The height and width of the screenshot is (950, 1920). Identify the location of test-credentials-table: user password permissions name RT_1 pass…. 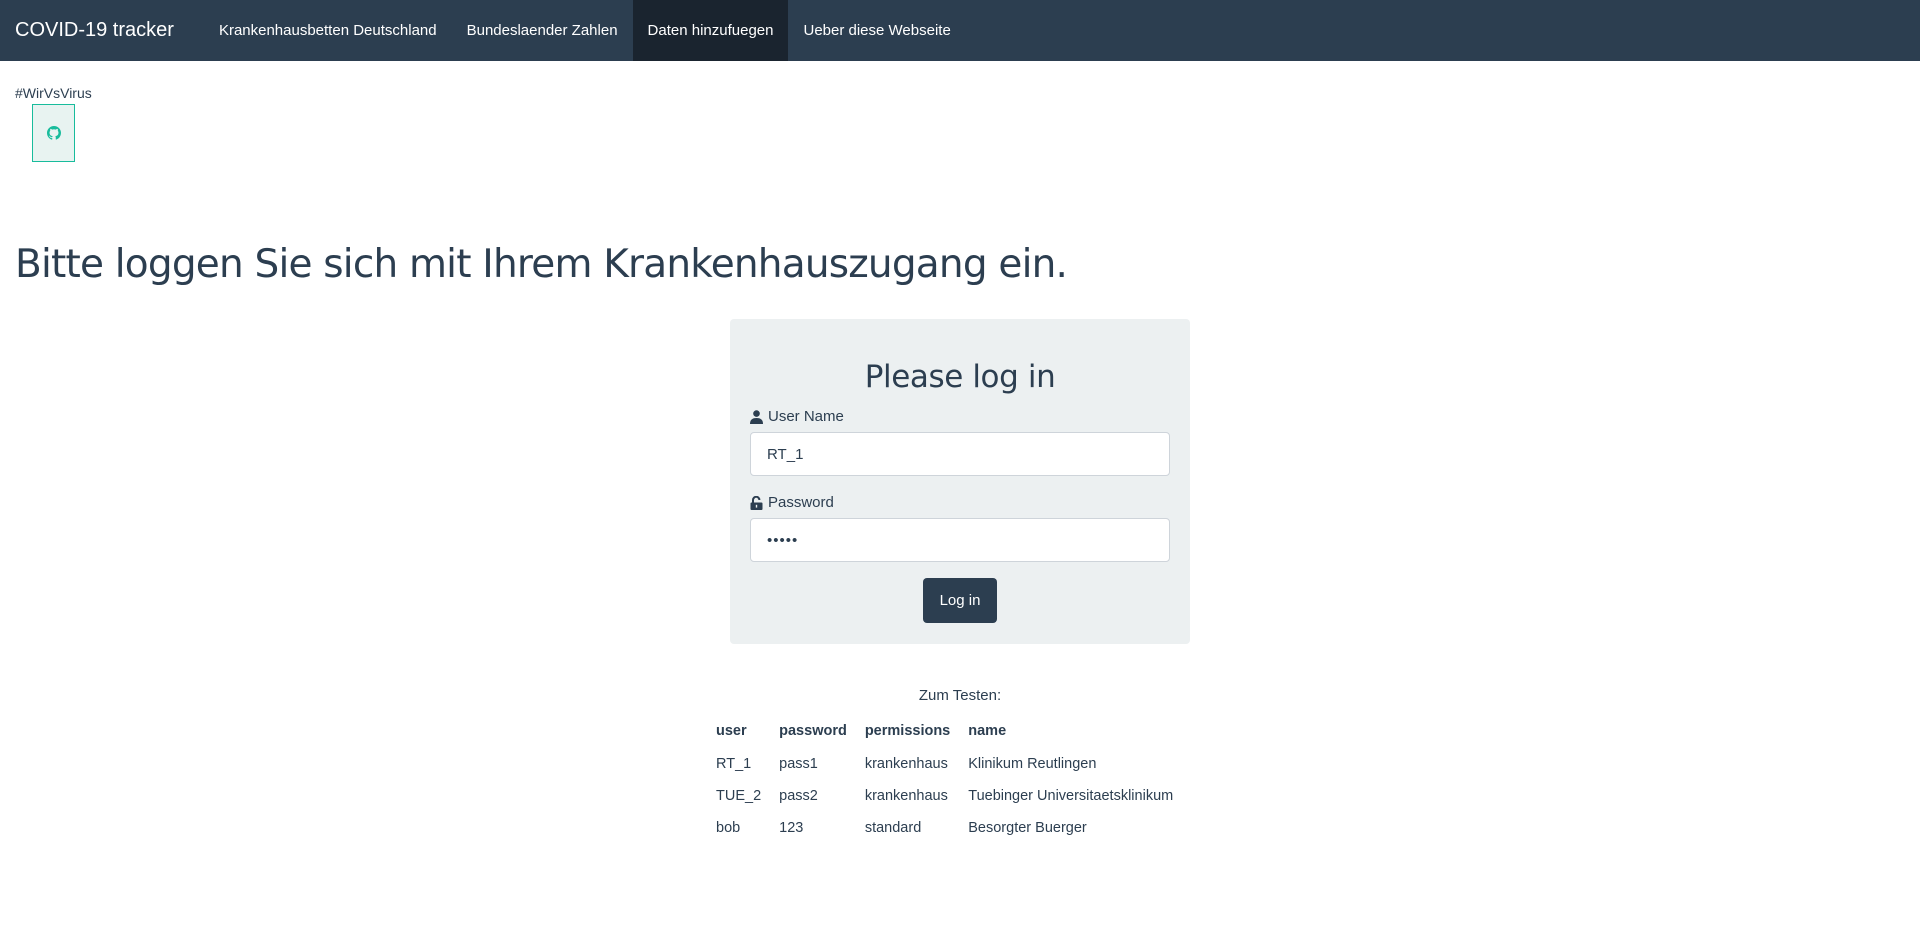
(947, 780).